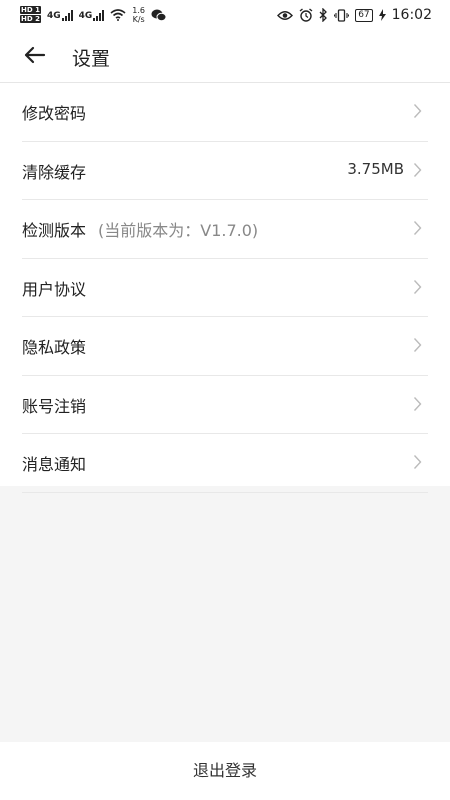 Image resolution: width=450 pixels, height=800 pixels. Describe the element at coordinates (225, 405) in the screenshot. I see `settings-item-account-deletion: 账号注销` at that location.